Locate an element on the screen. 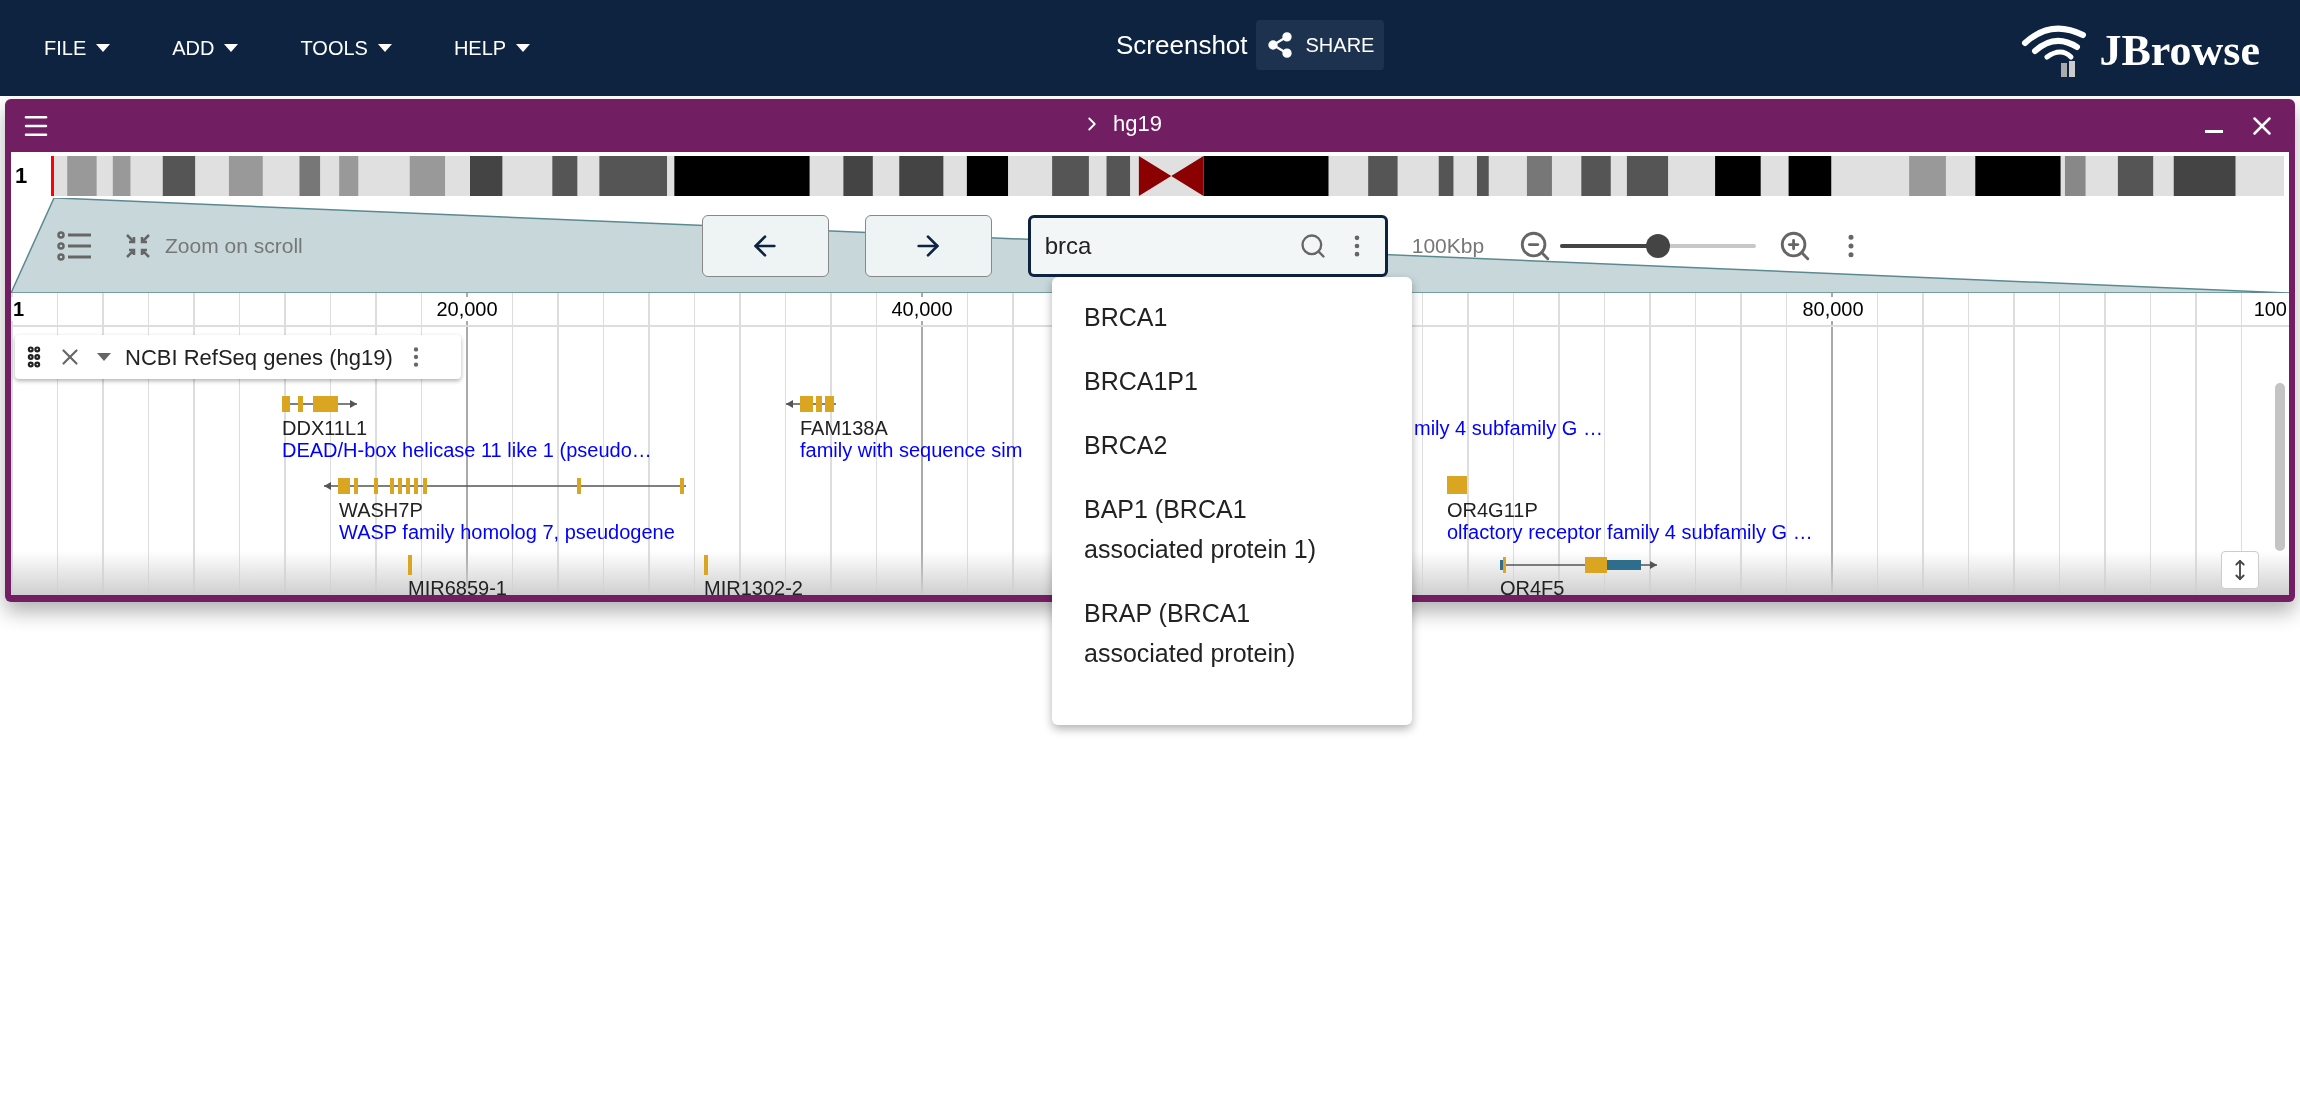 This screenshot has width=2300, height=1120. suggestion-item: BRCA1P1 is located at coordinates (1232, 381).